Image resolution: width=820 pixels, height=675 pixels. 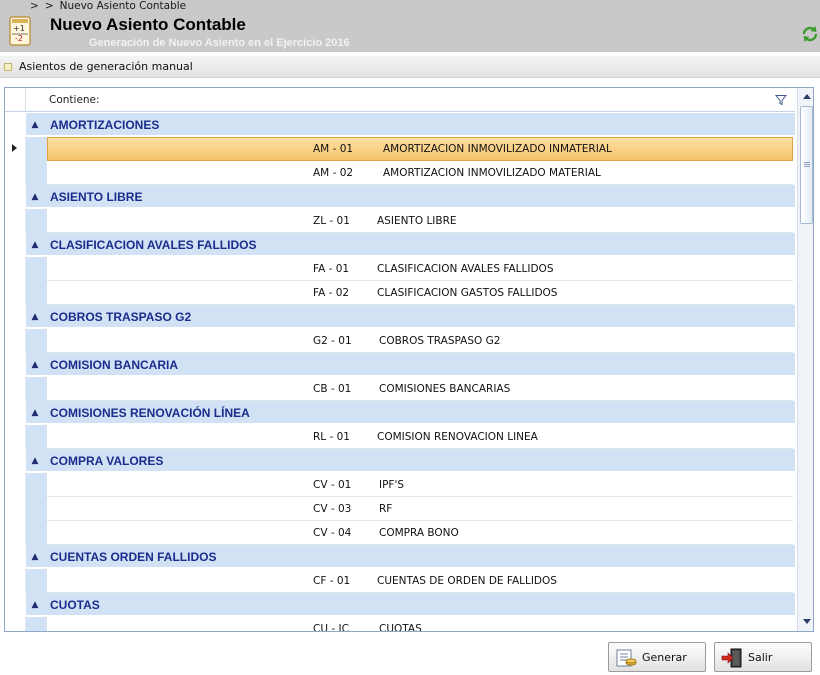 I want to click on scroll-thumb, so click(x=806, y=165).